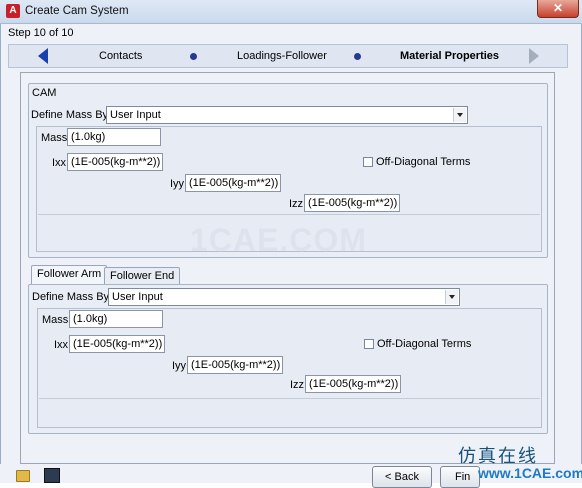 Image resolution: width=582 pixels, height=488 pixels. What do you see at coordinates (44, 93) in the screenshot?
I see `cam-group-title: CAM` at bounding box center [44, 93].